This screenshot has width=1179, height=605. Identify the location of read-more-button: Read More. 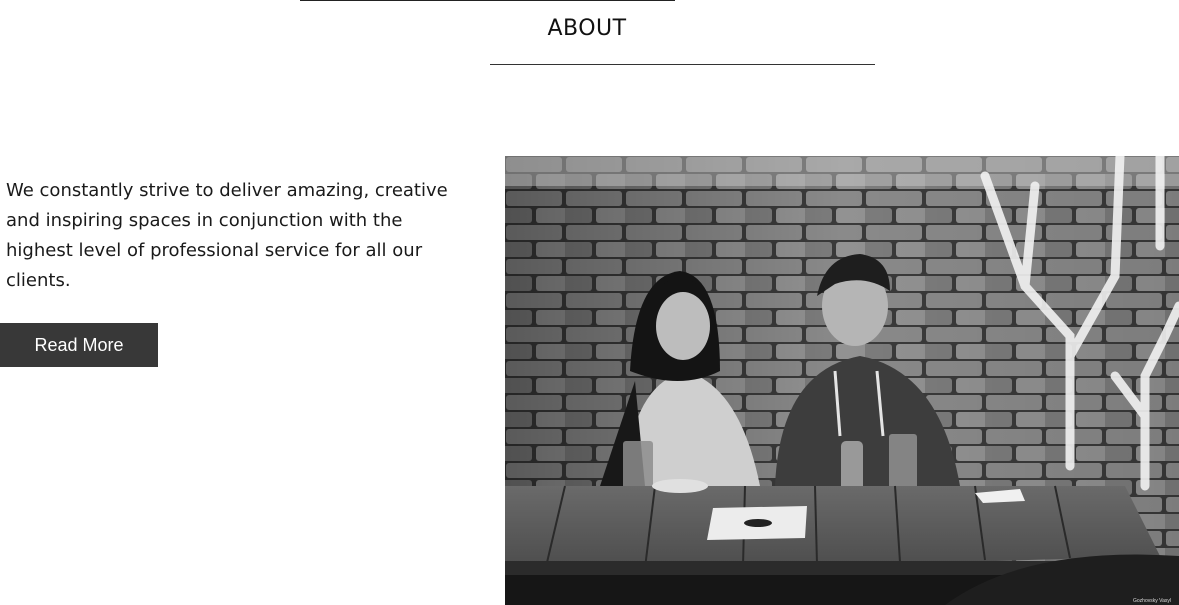
(79, 345).